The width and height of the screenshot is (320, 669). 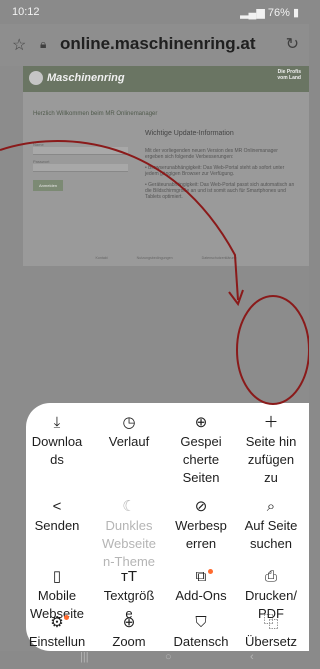 What do you see at coordinates (168, 657) in the screenshot?
I see `home-icon: ○` at bounding box center [168, 657].